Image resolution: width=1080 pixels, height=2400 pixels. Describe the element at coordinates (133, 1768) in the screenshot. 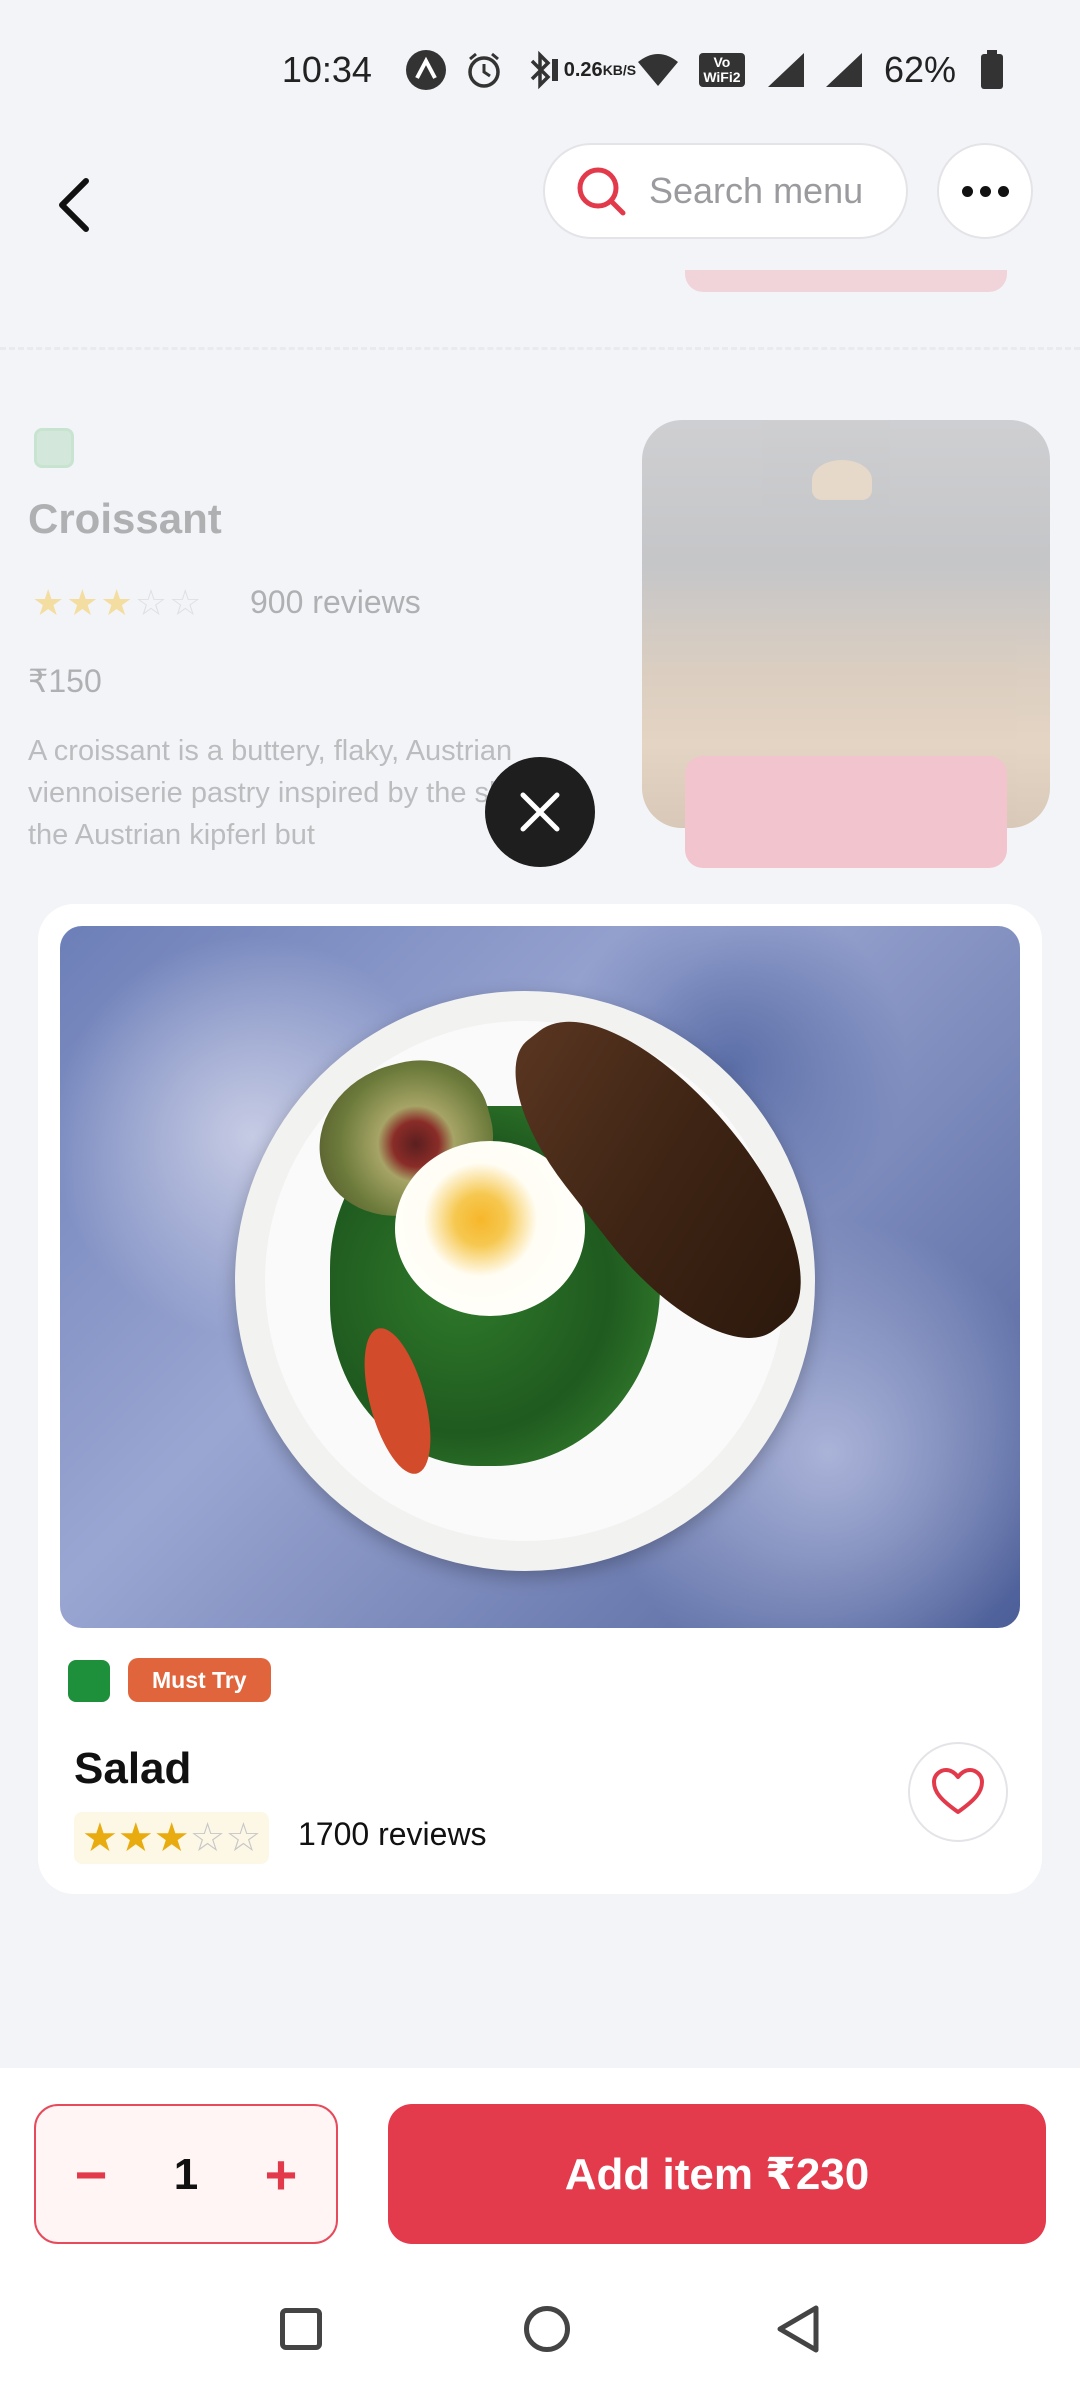

I see `dish-name: Salad` at that location.